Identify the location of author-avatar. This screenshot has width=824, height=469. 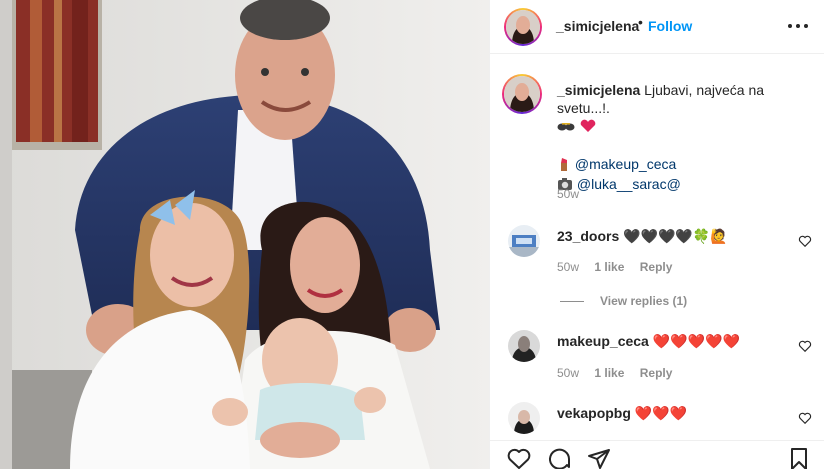
(523, 27).